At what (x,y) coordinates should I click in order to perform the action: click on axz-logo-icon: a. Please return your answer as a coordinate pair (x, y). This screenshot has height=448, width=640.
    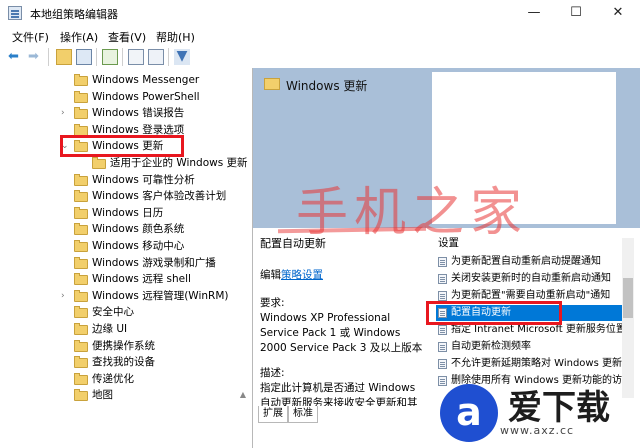
    Looking at the image, I should click on (469, 413).